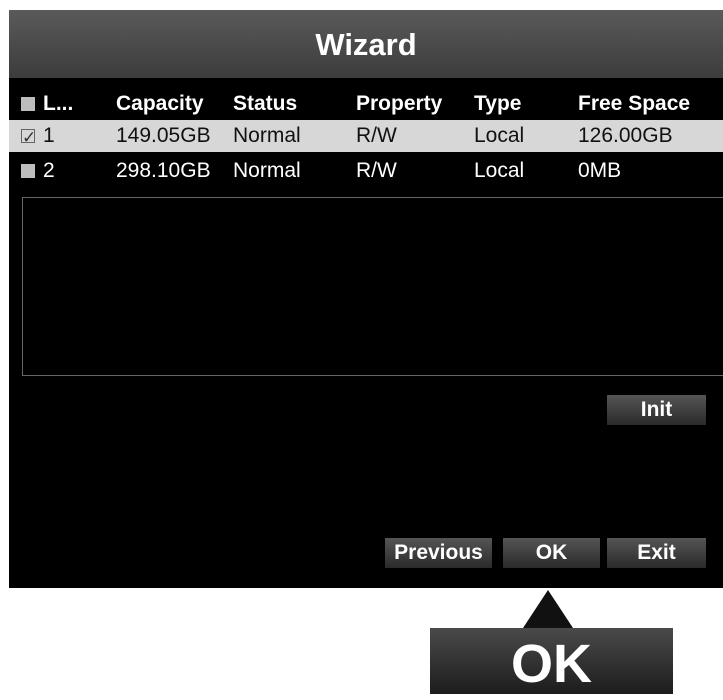  Describe the element at coordinates (600, 170) in the screenshot. I see `row-free-space: 0MB` at that location.